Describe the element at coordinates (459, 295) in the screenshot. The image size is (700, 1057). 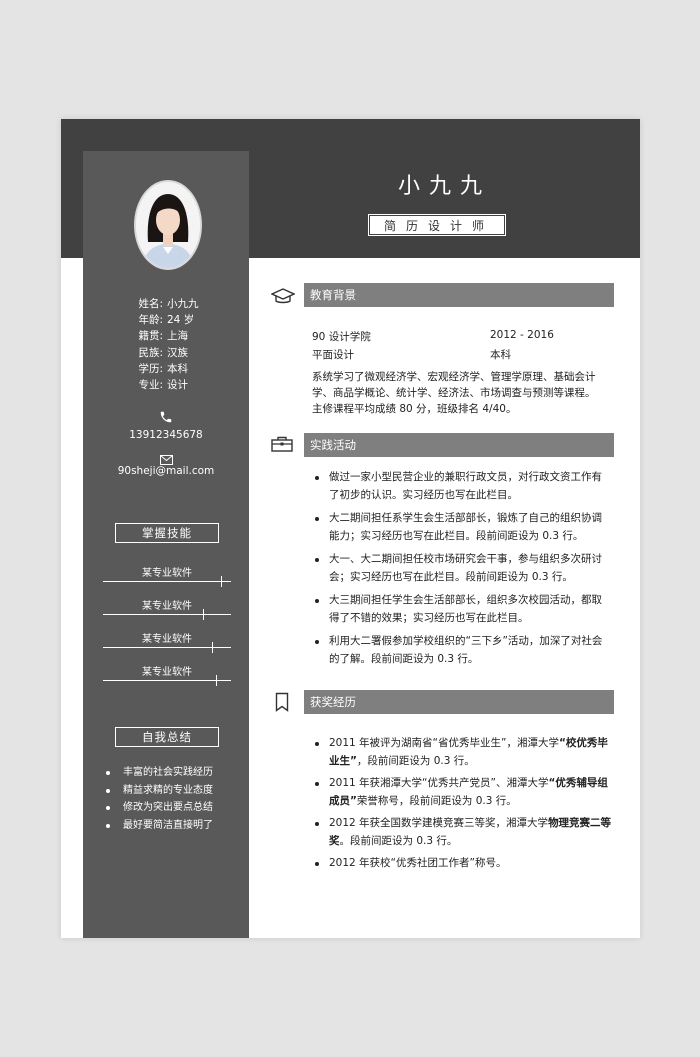
I see `education-heading: 教育背景` at that location.